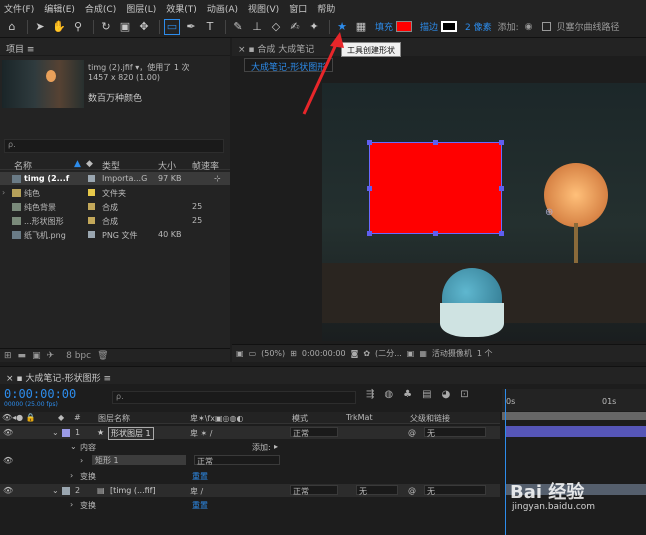  Describe the element at coordinates (115, 192) in the screenshot. I see `project-item: › 纯色 文件夹` at that location.